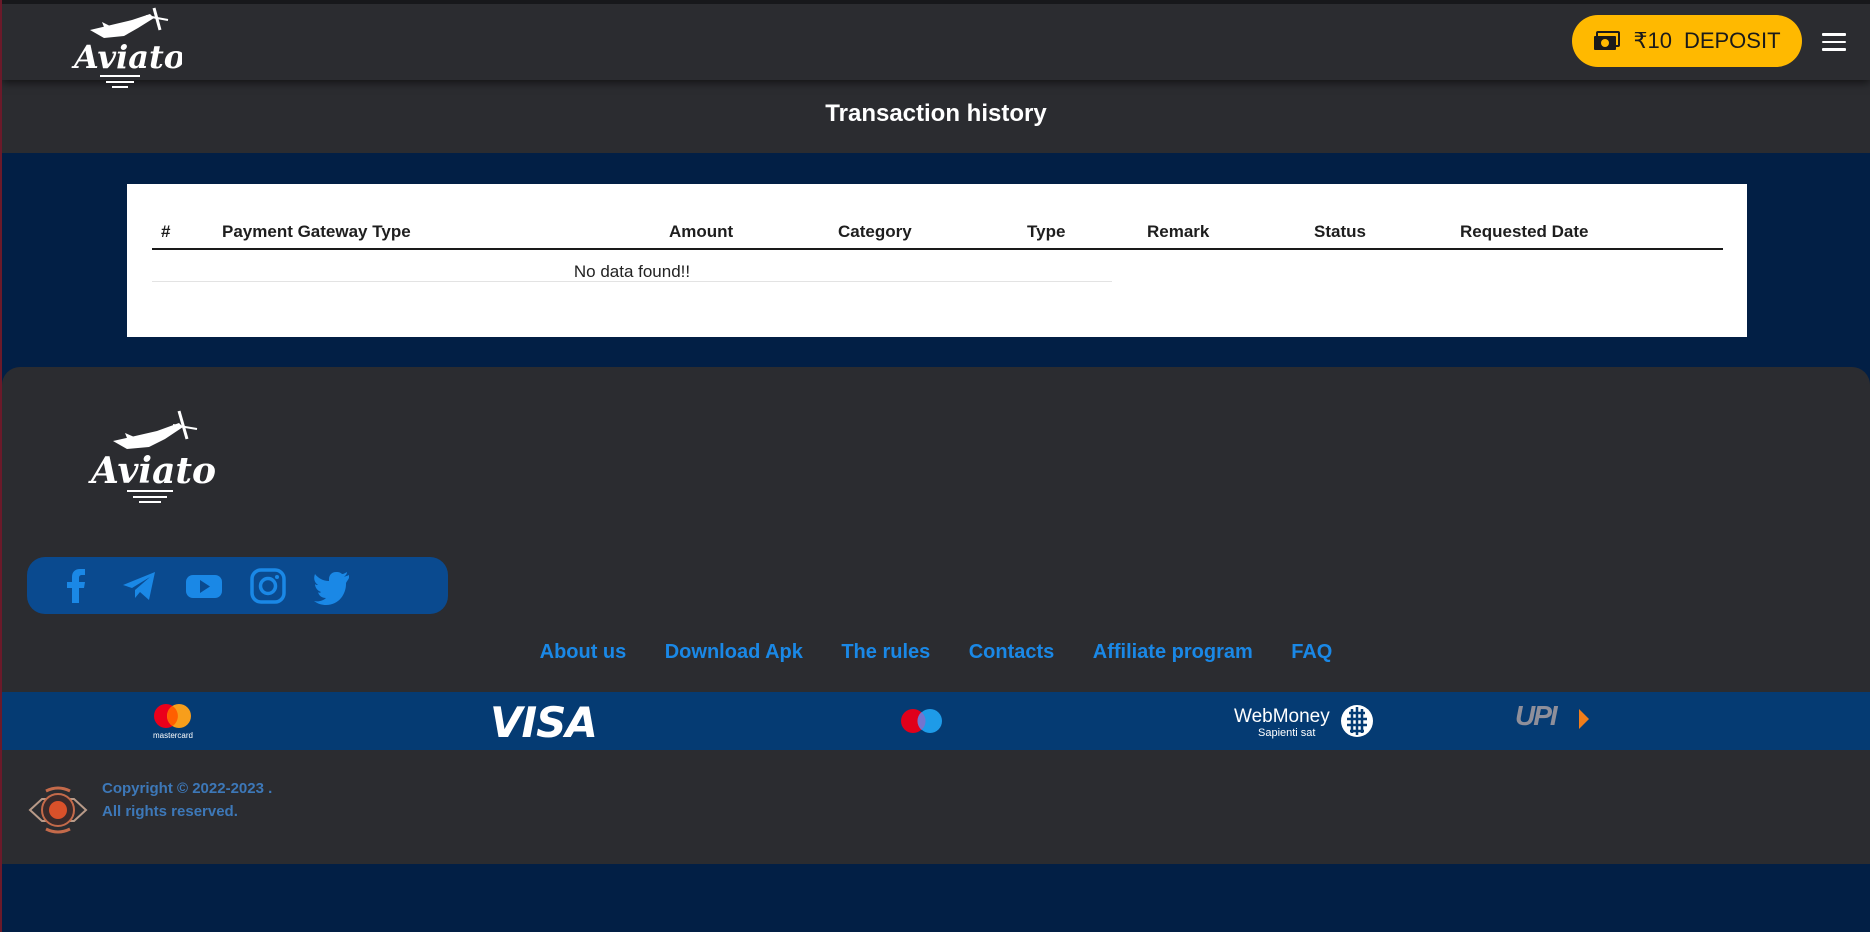  What do you see at coordinates (1340, 231) in the screenshot?
I see `column-header-status: Status` at bounding box center [1340, 231].